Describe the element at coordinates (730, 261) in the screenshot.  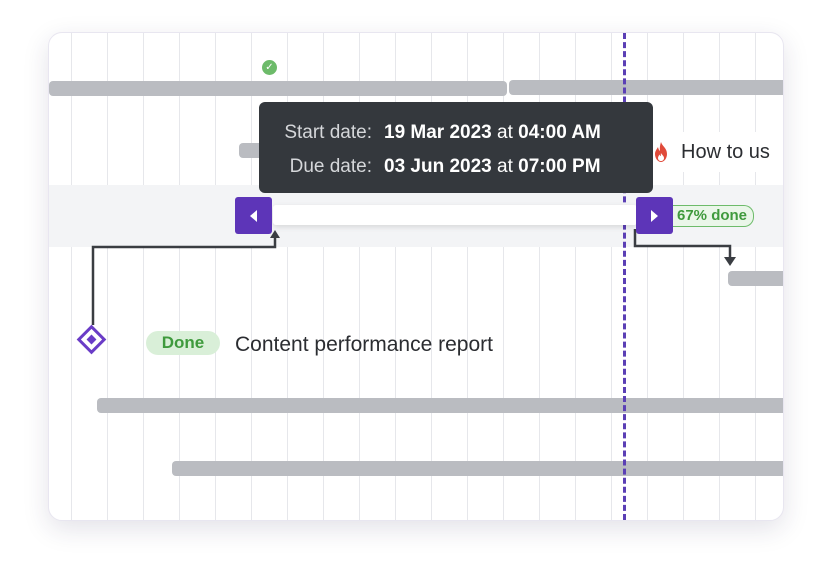
I see `dependency-arrowhead` at that location.